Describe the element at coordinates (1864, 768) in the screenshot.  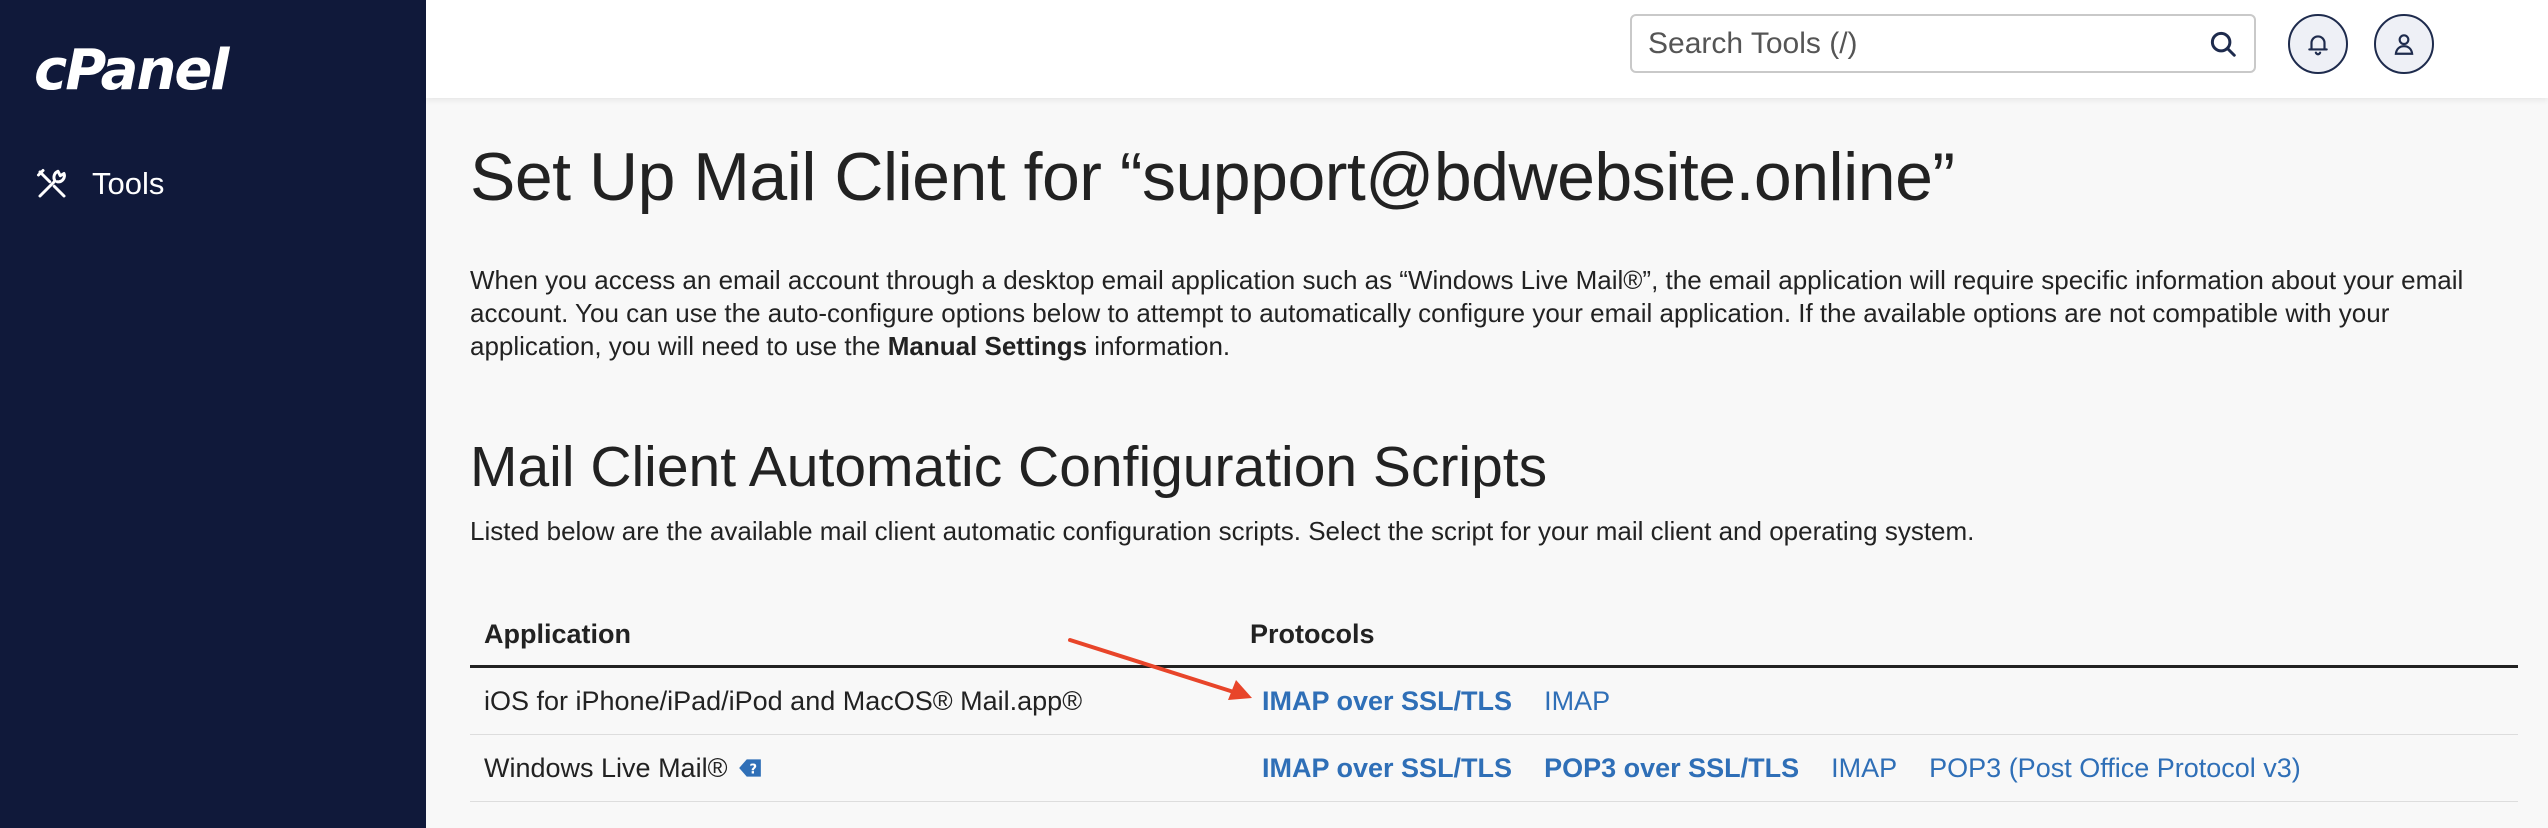
I see `wlm-imap-link: IMAP` at that location.